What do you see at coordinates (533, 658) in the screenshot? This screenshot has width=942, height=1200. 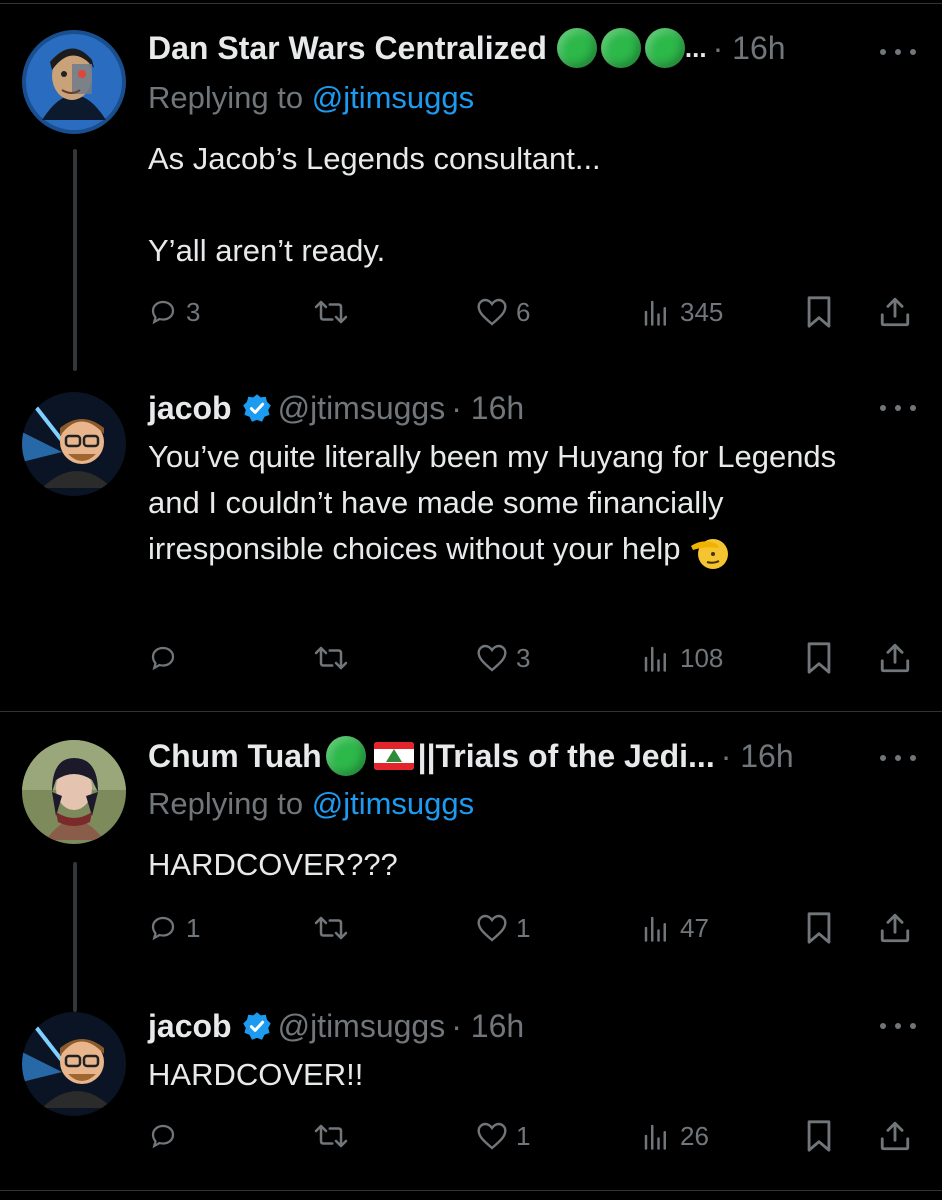 I see `action-bar: 3 108` at bounding box center [533, 658].